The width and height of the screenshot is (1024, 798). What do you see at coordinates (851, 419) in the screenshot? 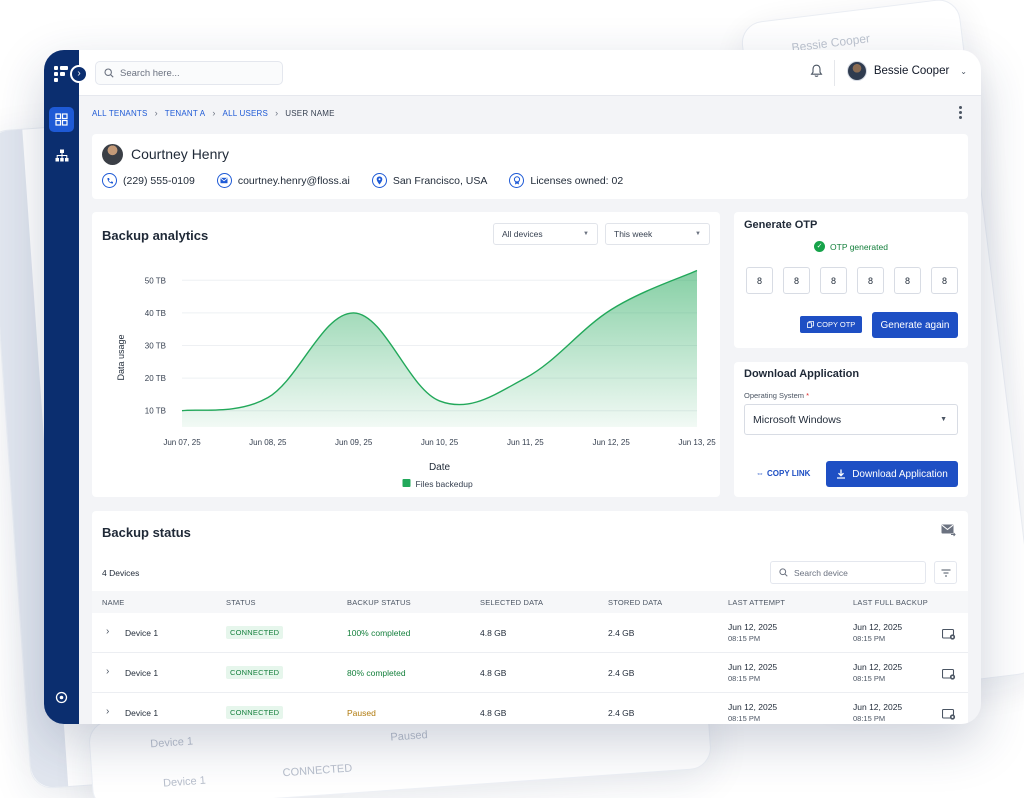
I see `os-select: Microsoft Windows ▼` at bounding box center [851, 419].